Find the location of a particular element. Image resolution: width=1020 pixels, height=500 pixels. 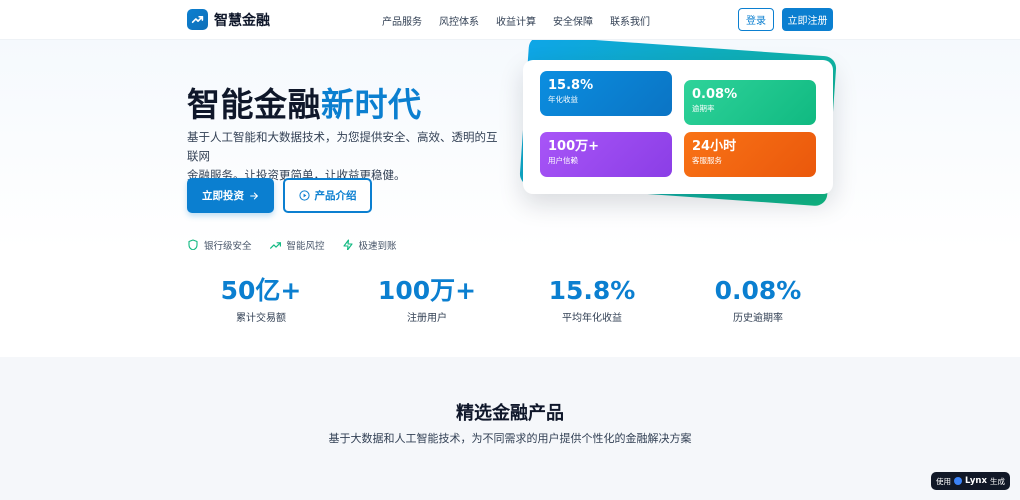

section-title: 精选金融产品 is located at coordinates (510, 413).